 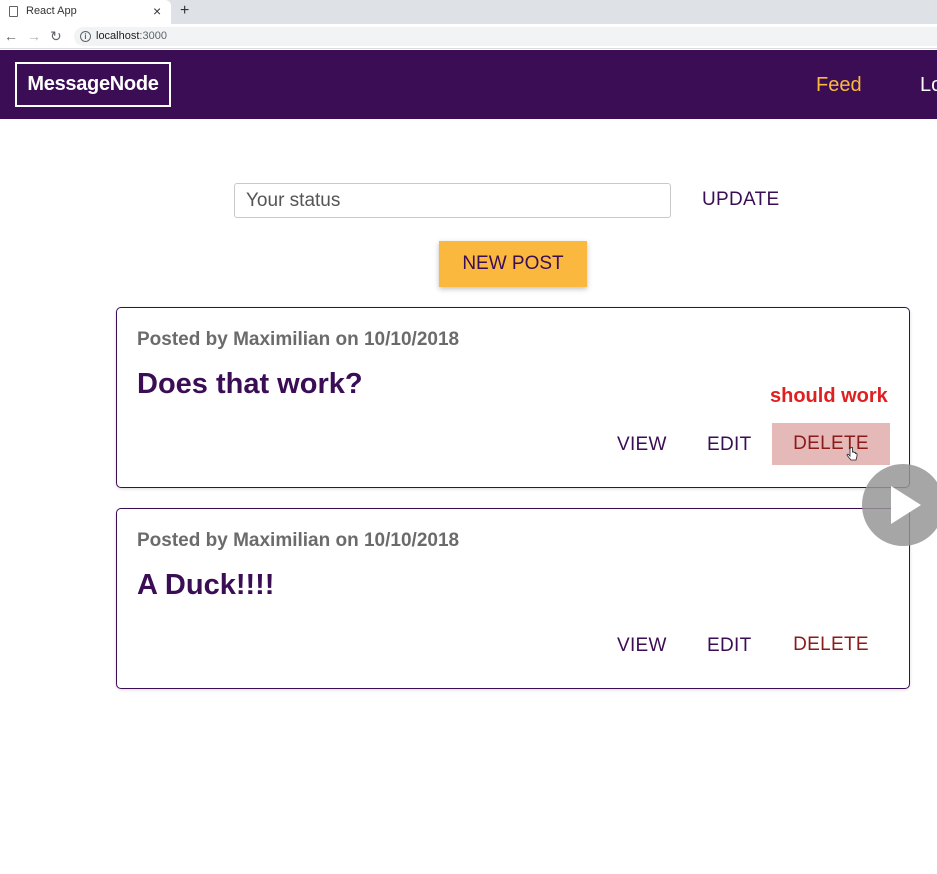 What do you see at coordinates (184, 11) in the screenshot?
I see `new-tab-button: +` at bounding box center [184, 11].